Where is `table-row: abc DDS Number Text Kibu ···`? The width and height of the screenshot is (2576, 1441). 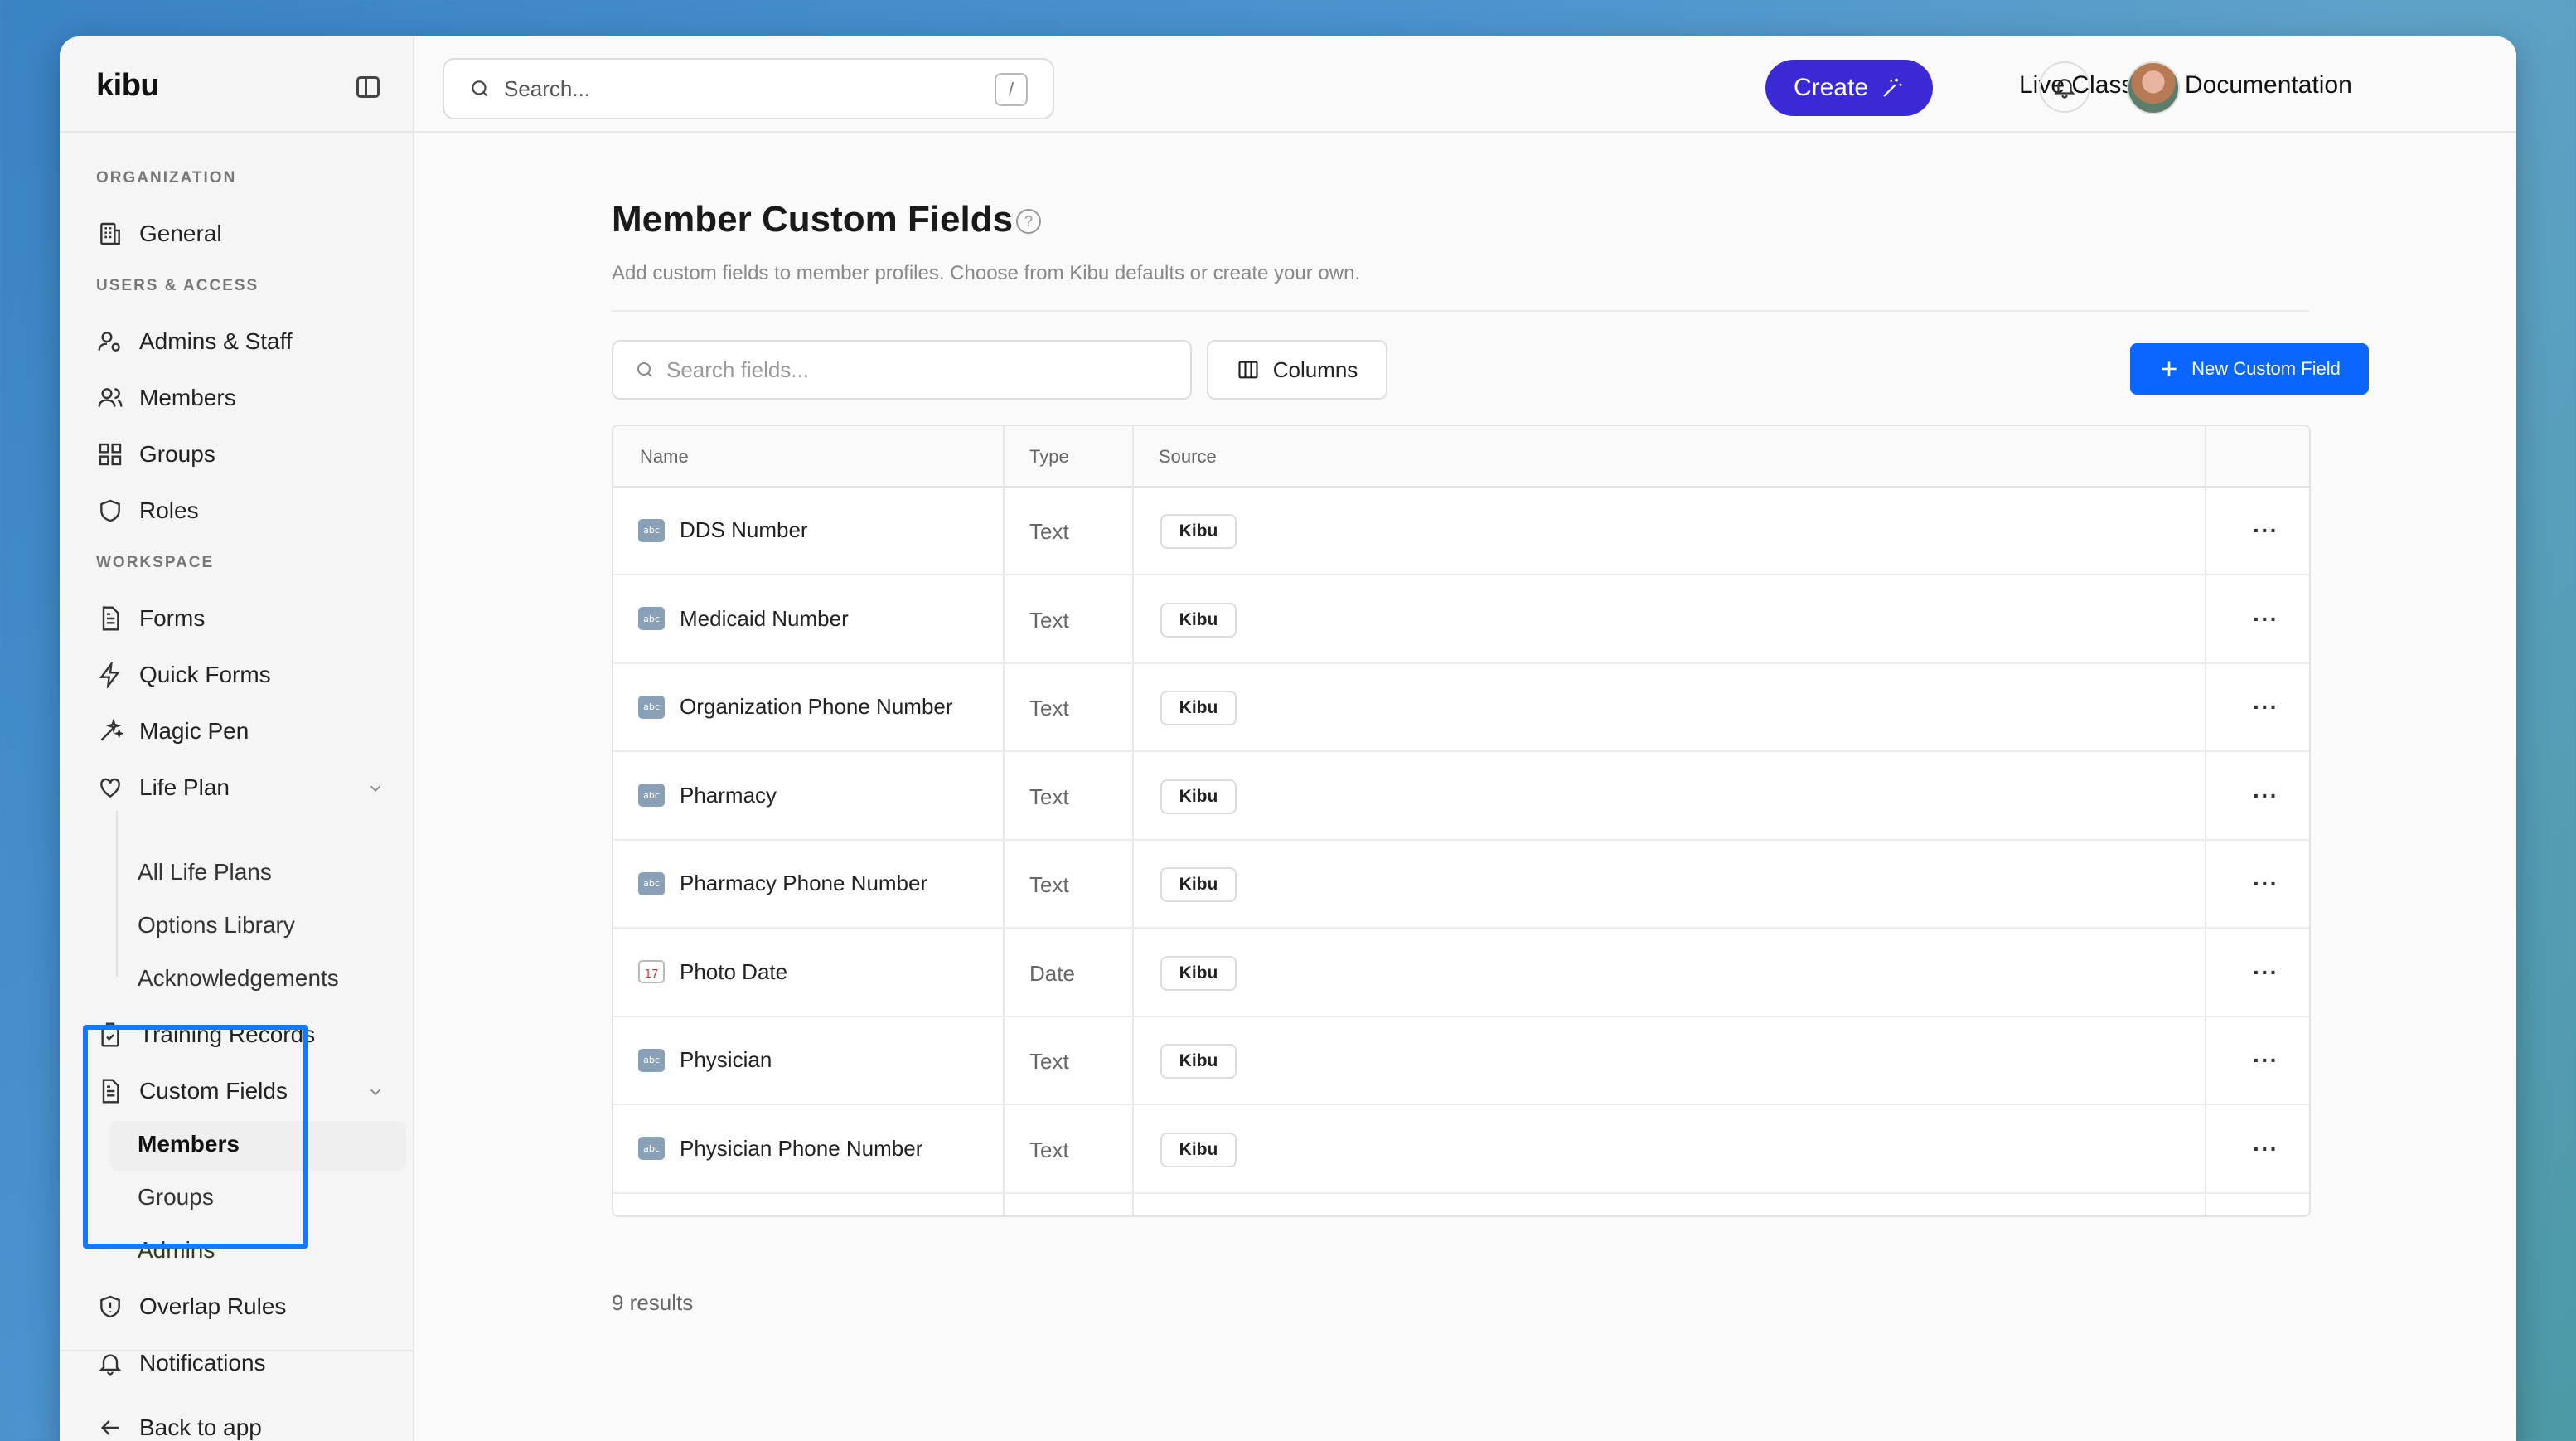
table-row: abc DDS Number Text Kibu ··· is located at coordinates (1461, 531).